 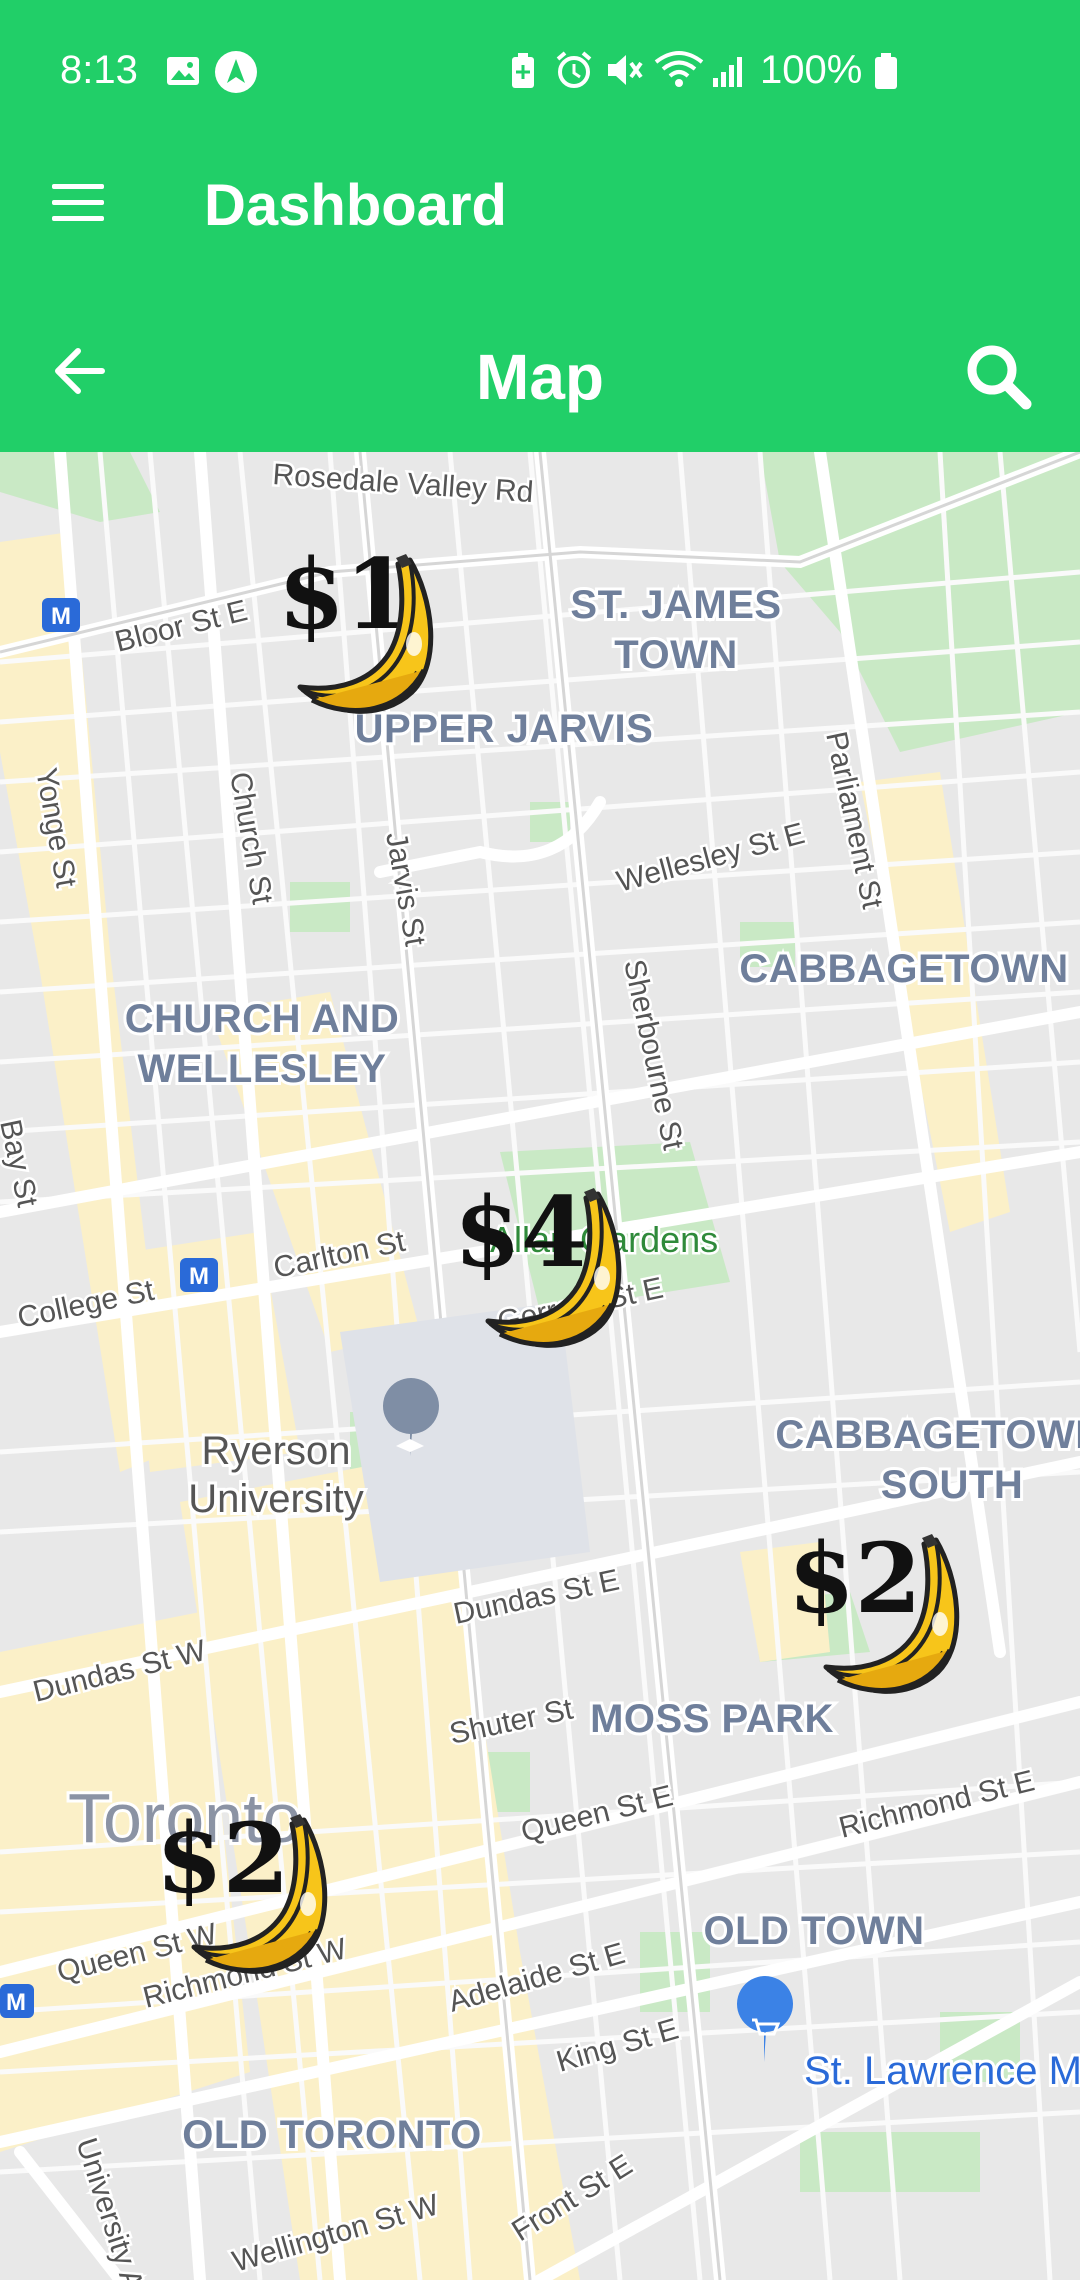 I want to click on alarm-icon, so click(x=574, y=69).